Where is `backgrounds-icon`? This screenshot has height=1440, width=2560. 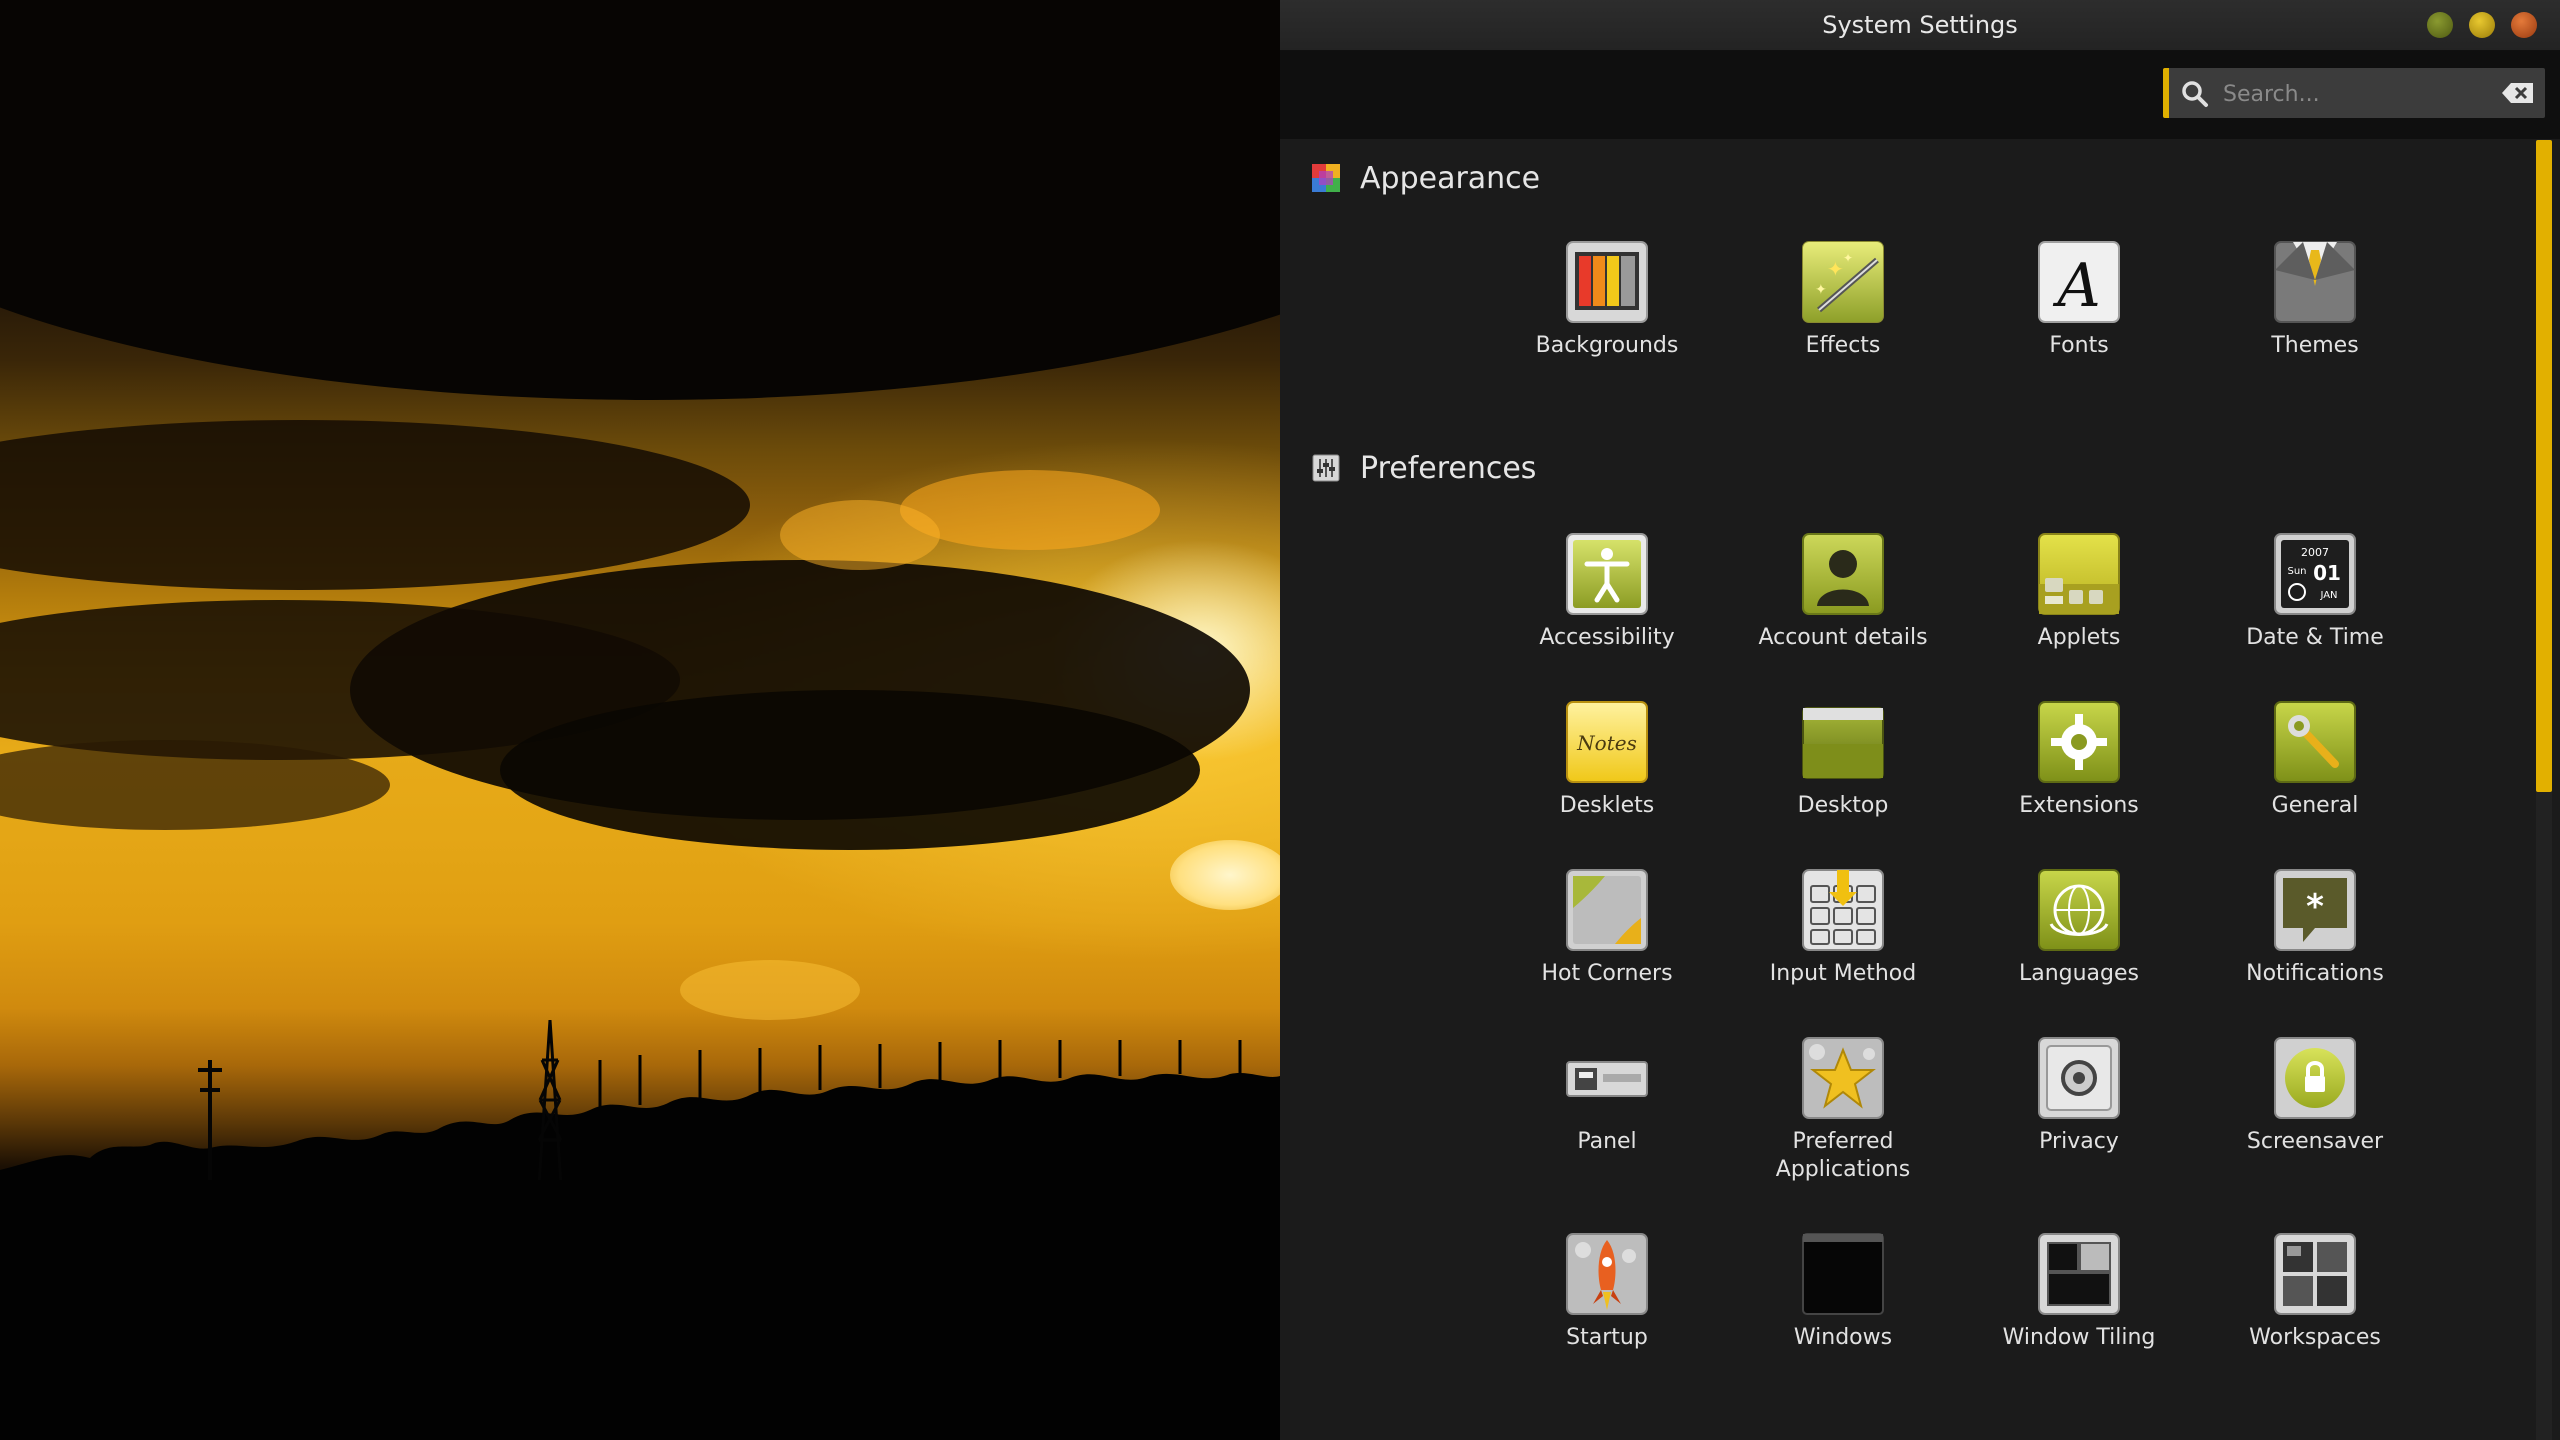
backgrounds-icon is located at coordinates (1607, 282).